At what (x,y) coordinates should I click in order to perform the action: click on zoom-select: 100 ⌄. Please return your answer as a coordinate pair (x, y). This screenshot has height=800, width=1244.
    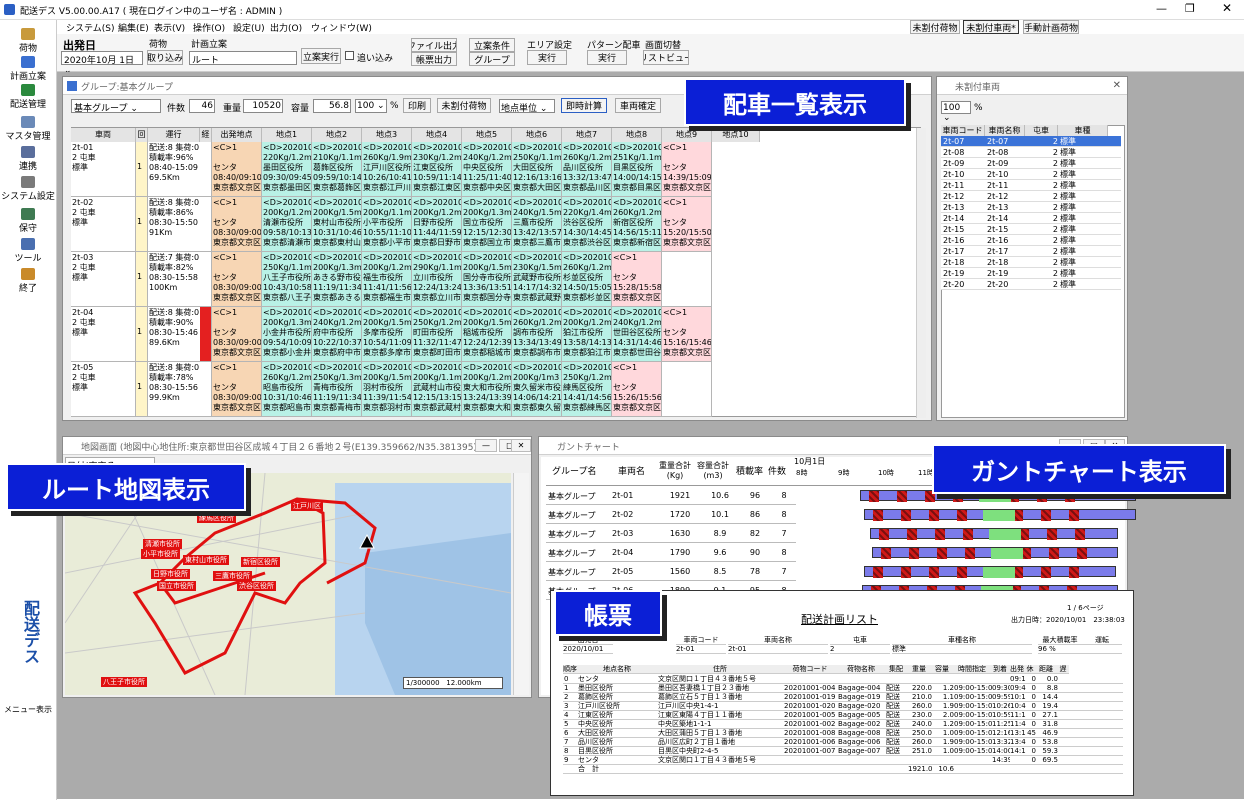
    Looking at the image, I should click on (371, 106).